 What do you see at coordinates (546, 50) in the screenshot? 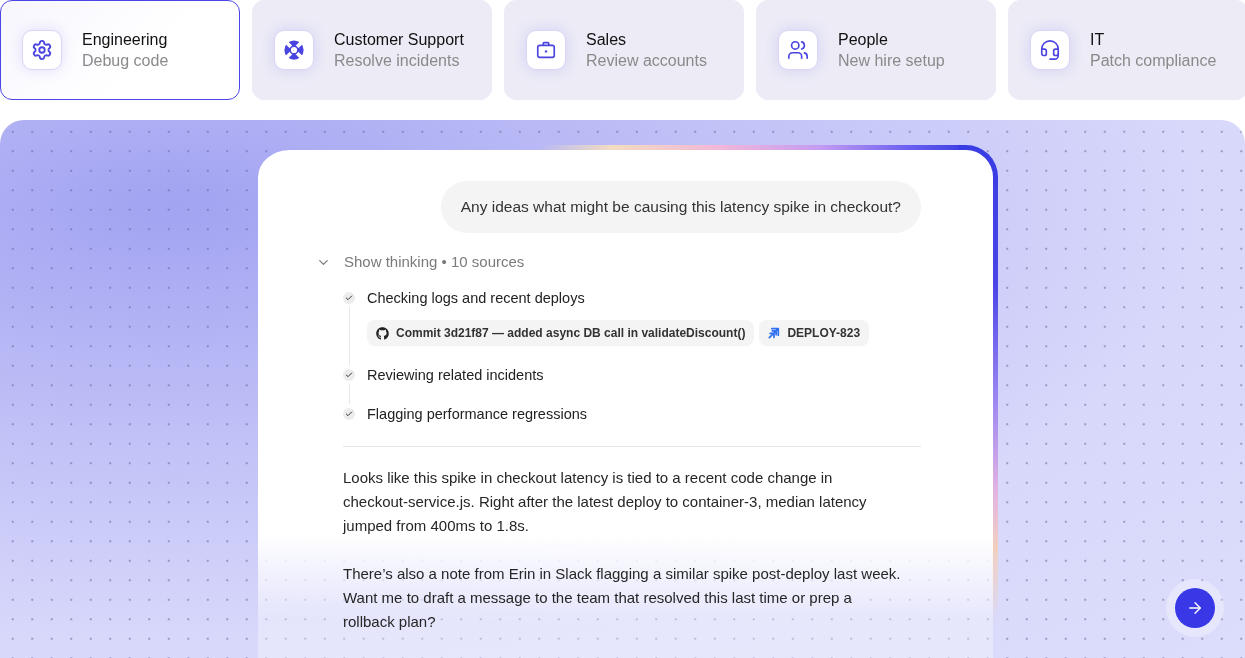
I see `briefcase-icon` at bounding box center [546, 50].